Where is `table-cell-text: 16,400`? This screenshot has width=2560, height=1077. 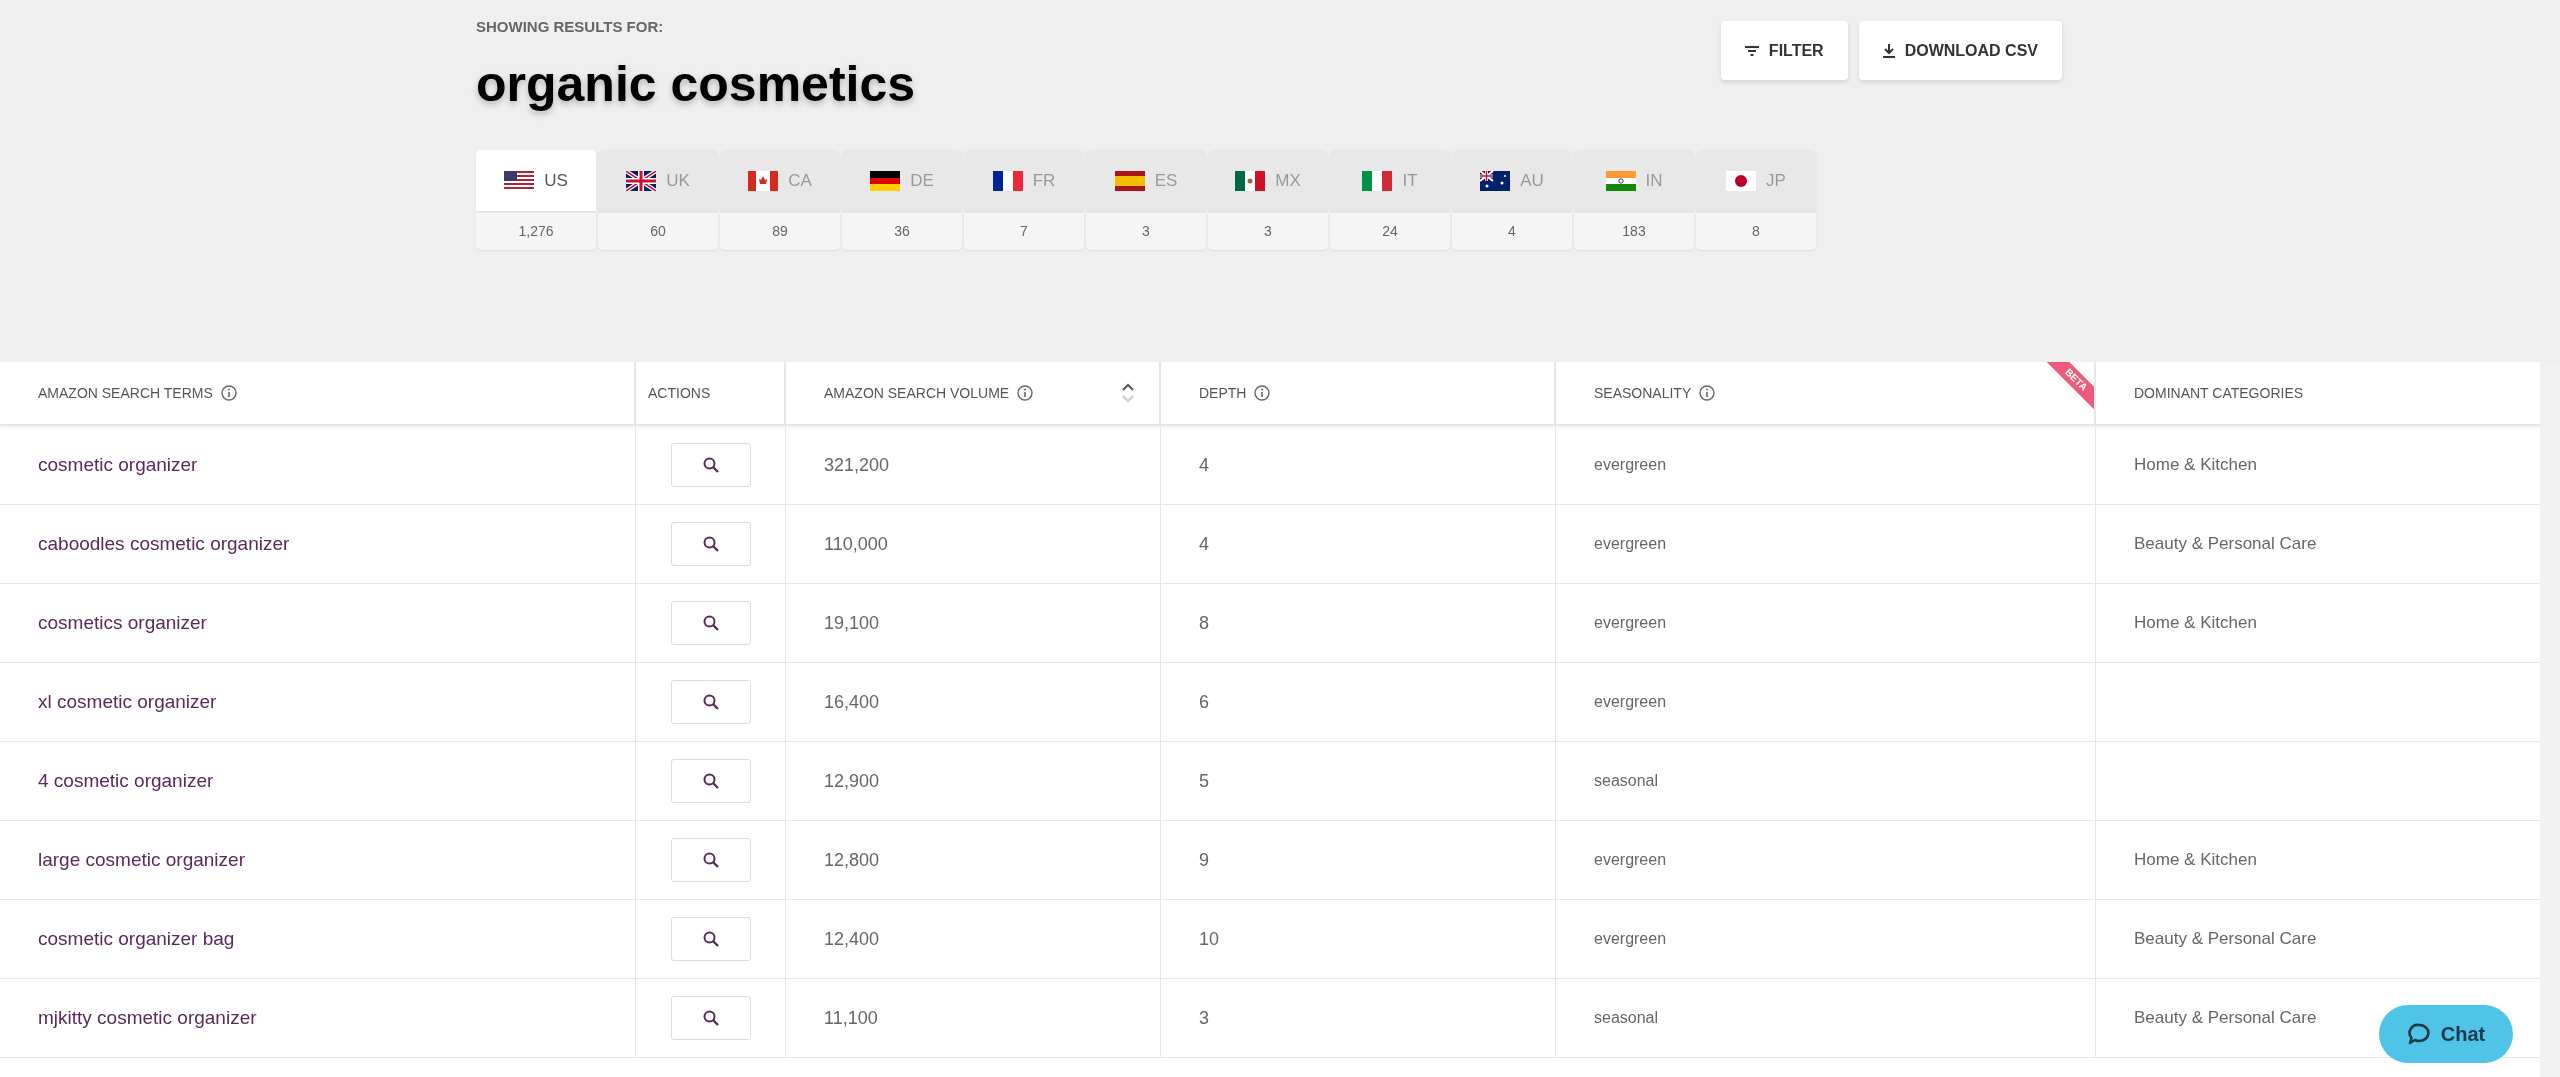 table-cell-text: 16,400 is located at coordinates (852, 702).